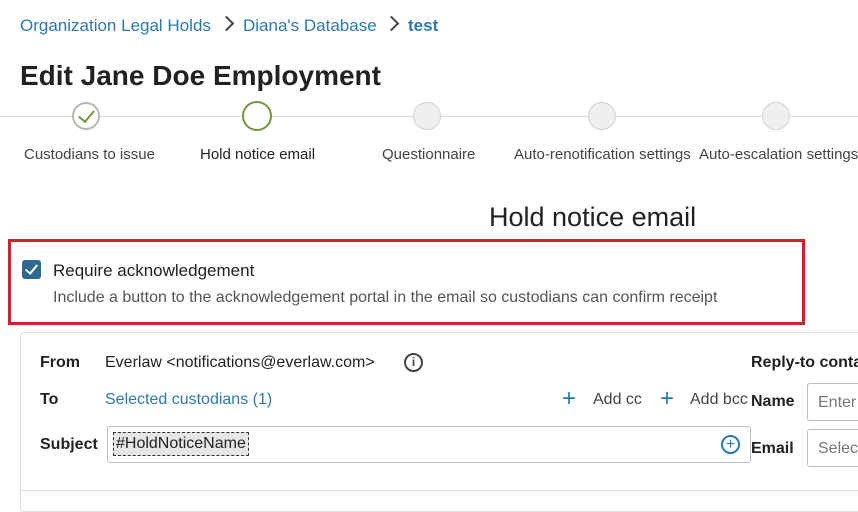 The image size is (858, 512). I want to click on add-bcc-button: Add bcc, so click(719, 400).